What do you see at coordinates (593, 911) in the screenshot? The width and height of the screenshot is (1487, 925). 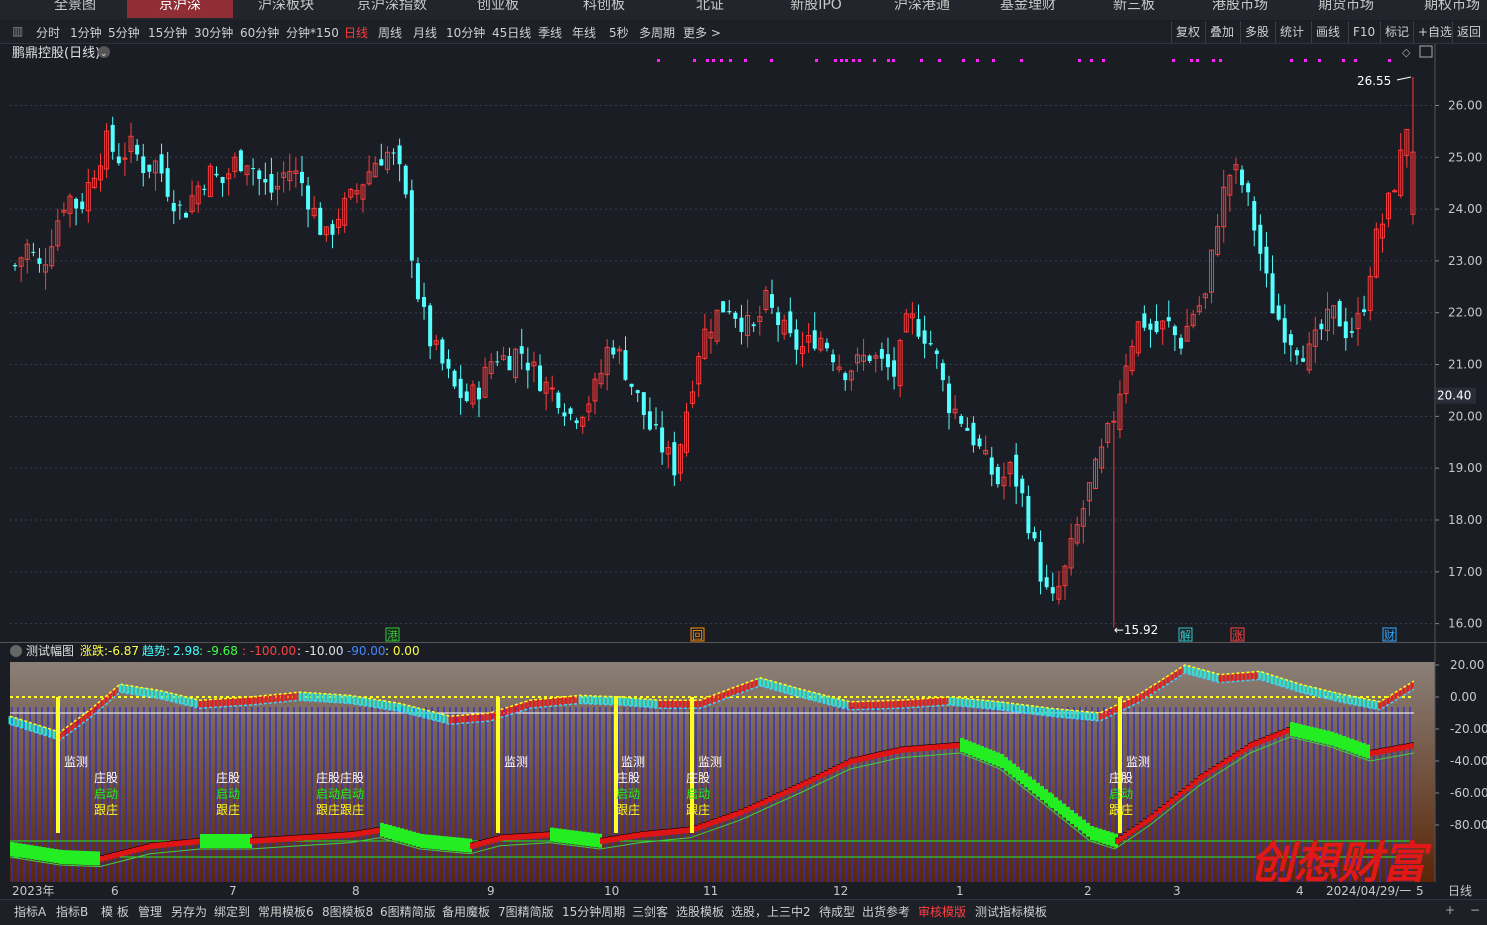 I see `template-tab-11: 15分钟周期` at bounding box center [593, 911].